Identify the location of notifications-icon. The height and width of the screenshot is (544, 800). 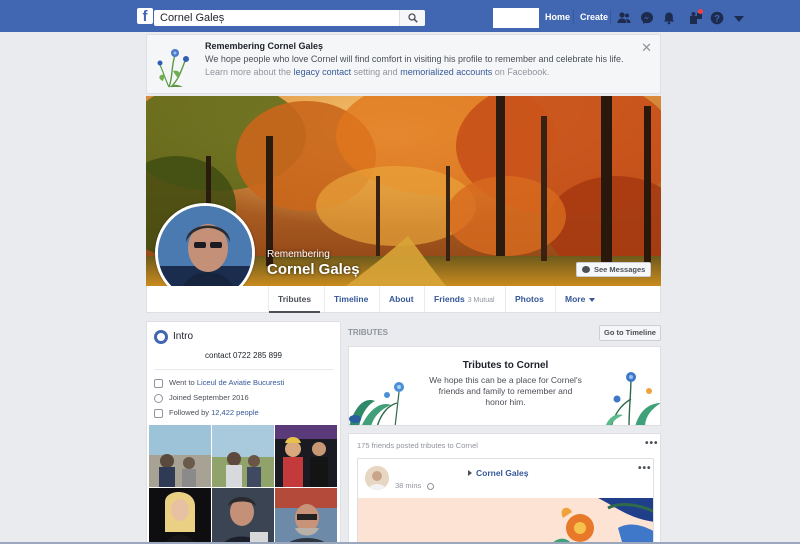
(669, 18).